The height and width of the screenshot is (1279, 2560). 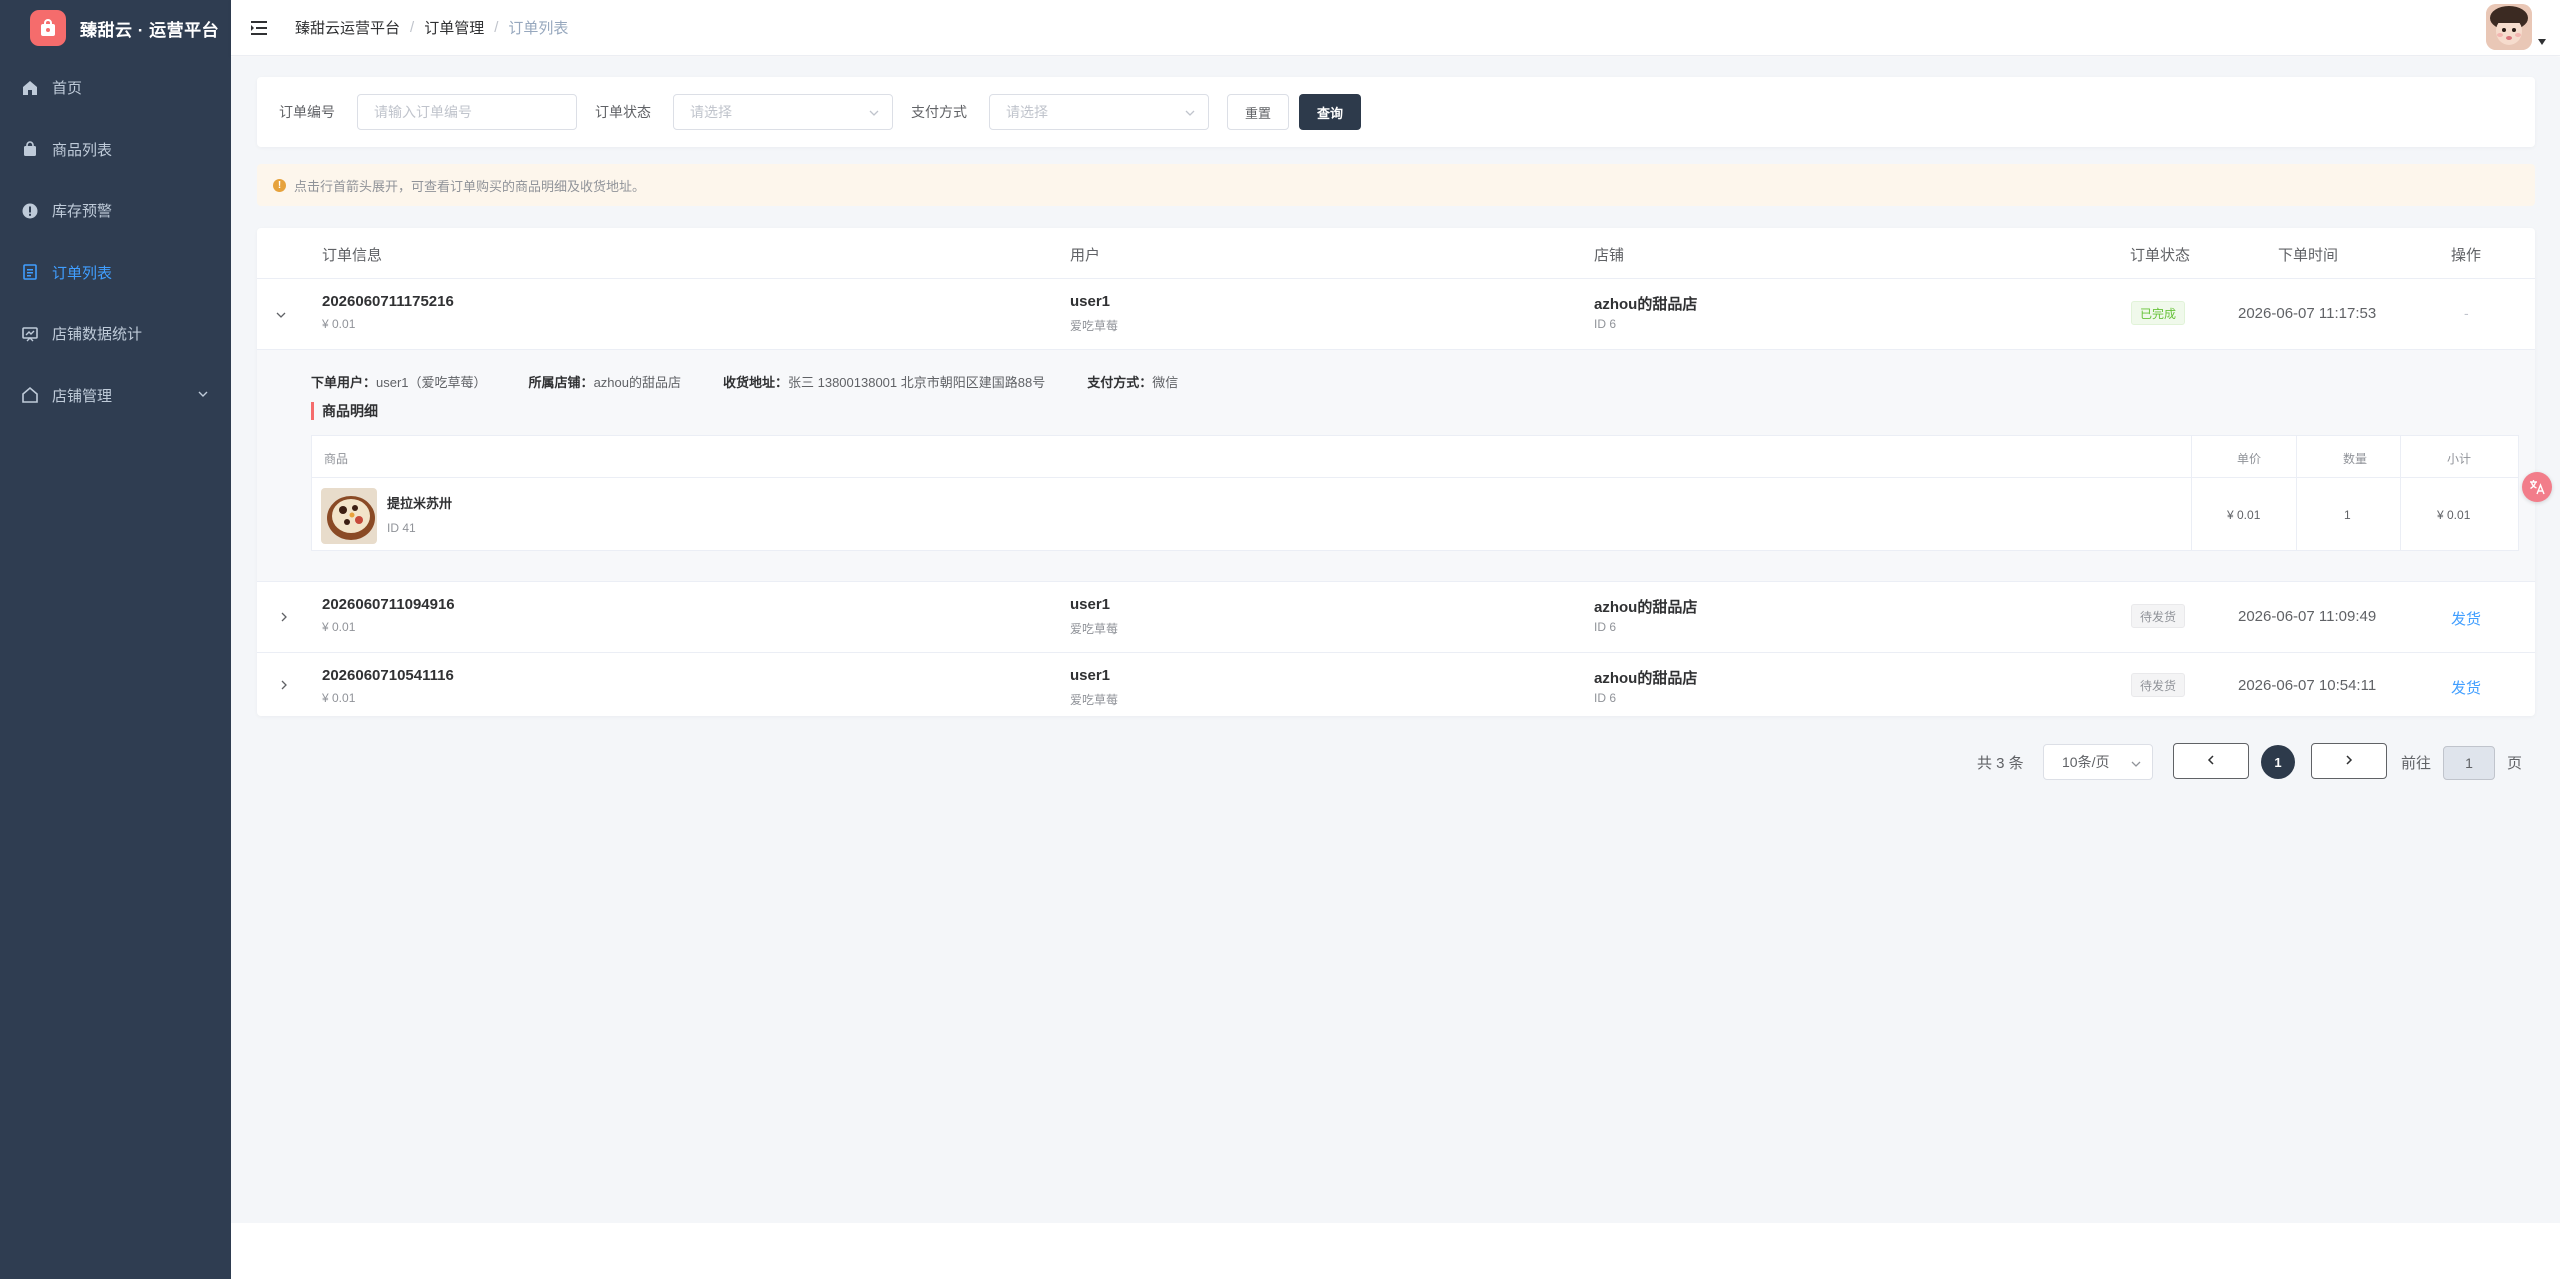 I want to click on header-subtotal: 小计, so click(x=2459, y=459).